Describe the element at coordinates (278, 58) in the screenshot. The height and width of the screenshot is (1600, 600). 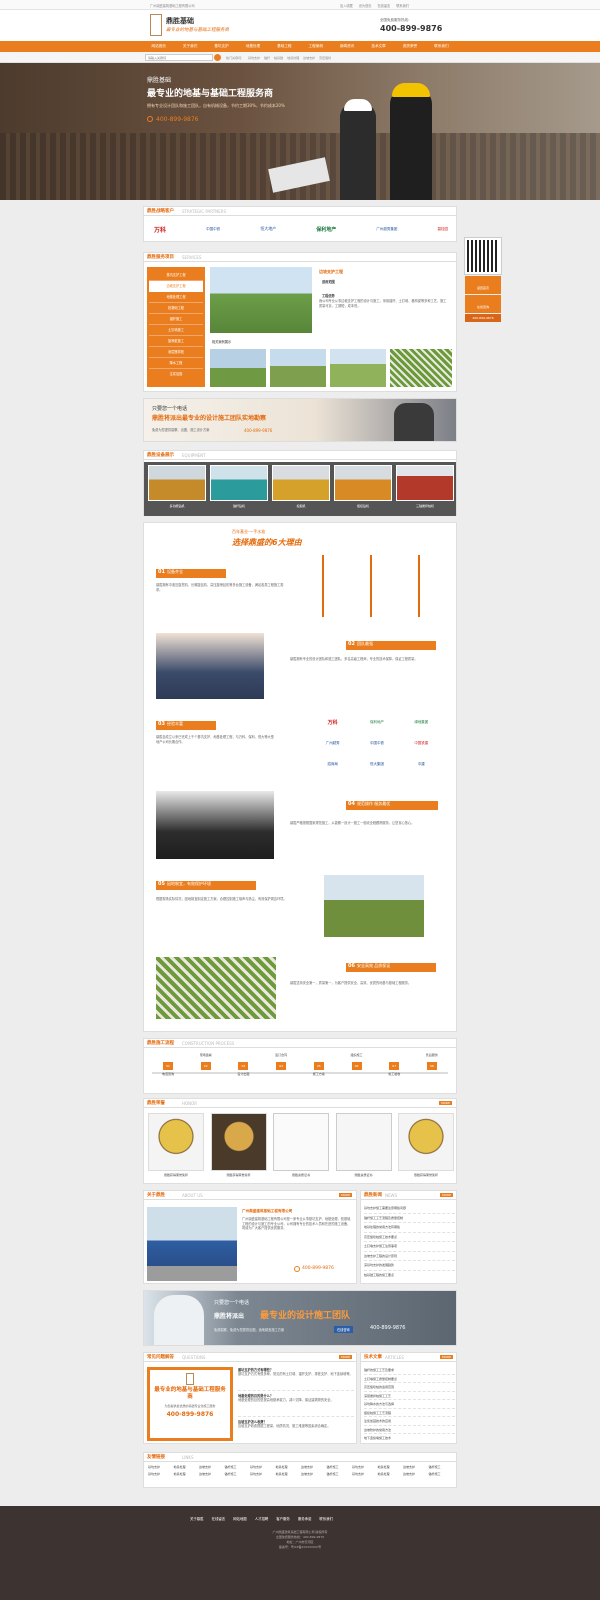
I see `hot-word: 桩基础` at that location.